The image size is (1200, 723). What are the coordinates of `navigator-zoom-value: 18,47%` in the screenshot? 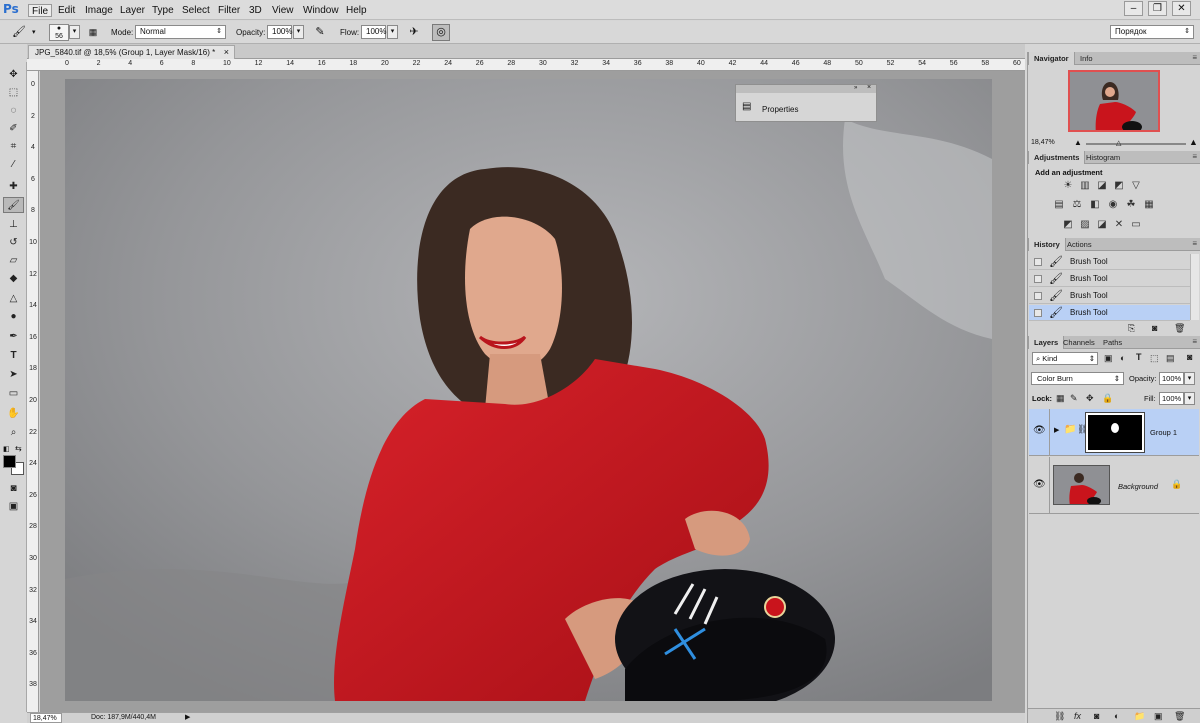 It's located at (1043, 142).